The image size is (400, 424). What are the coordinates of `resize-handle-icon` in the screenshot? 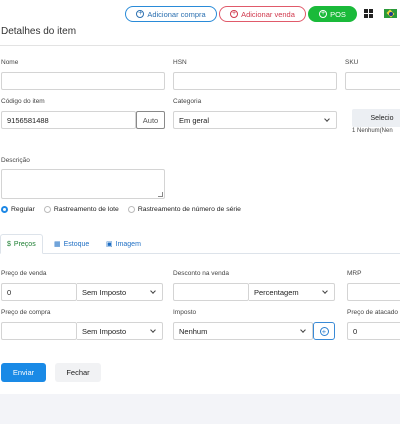 It's located at (160, 194).